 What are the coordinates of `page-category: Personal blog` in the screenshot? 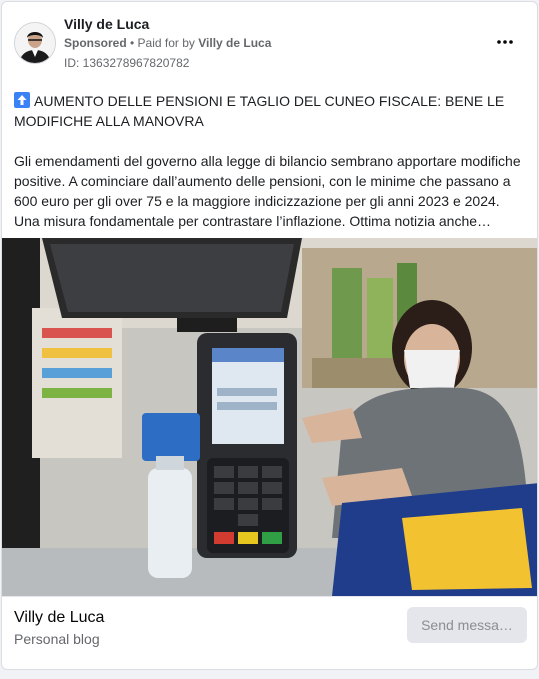 It's located at (57, 639).